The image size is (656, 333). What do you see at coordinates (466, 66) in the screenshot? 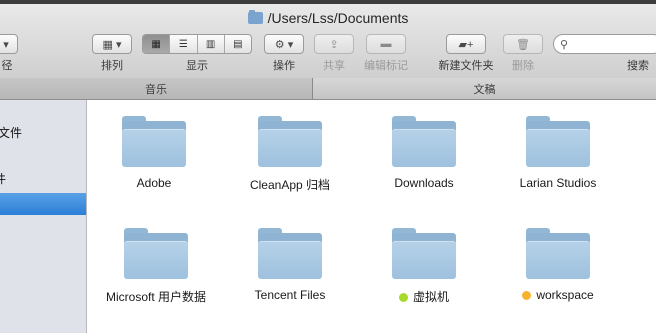
I see `new-folder-label: 新建文件夹` at bounding box center [466, 66].